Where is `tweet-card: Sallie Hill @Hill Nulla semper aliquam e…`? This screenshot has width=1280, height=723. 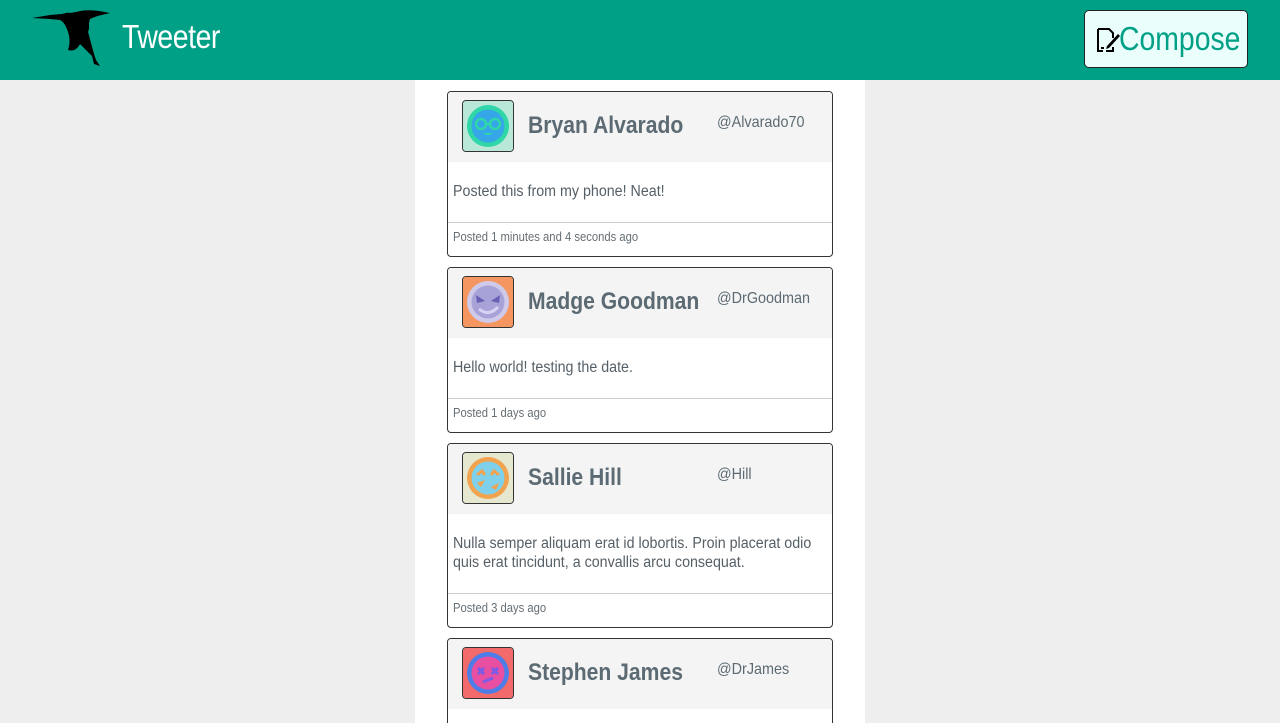
tweet-card: Sallie Hill @Hill Nulla semper aliquam e… is located at coordinates (640, 535).